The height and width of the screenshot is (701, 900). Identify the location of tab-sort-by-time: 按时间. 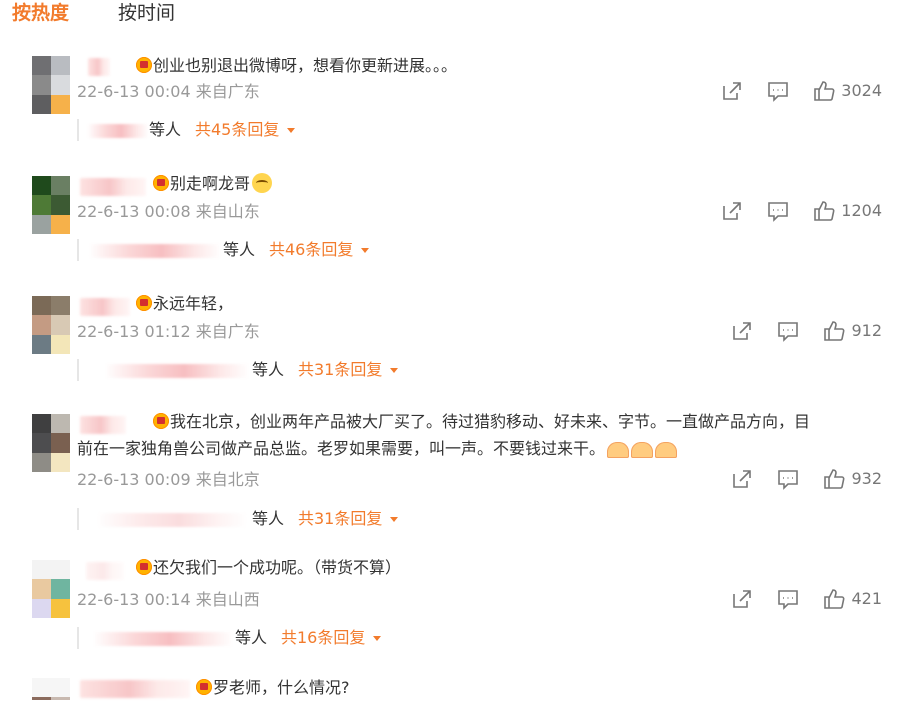
(146, 13).